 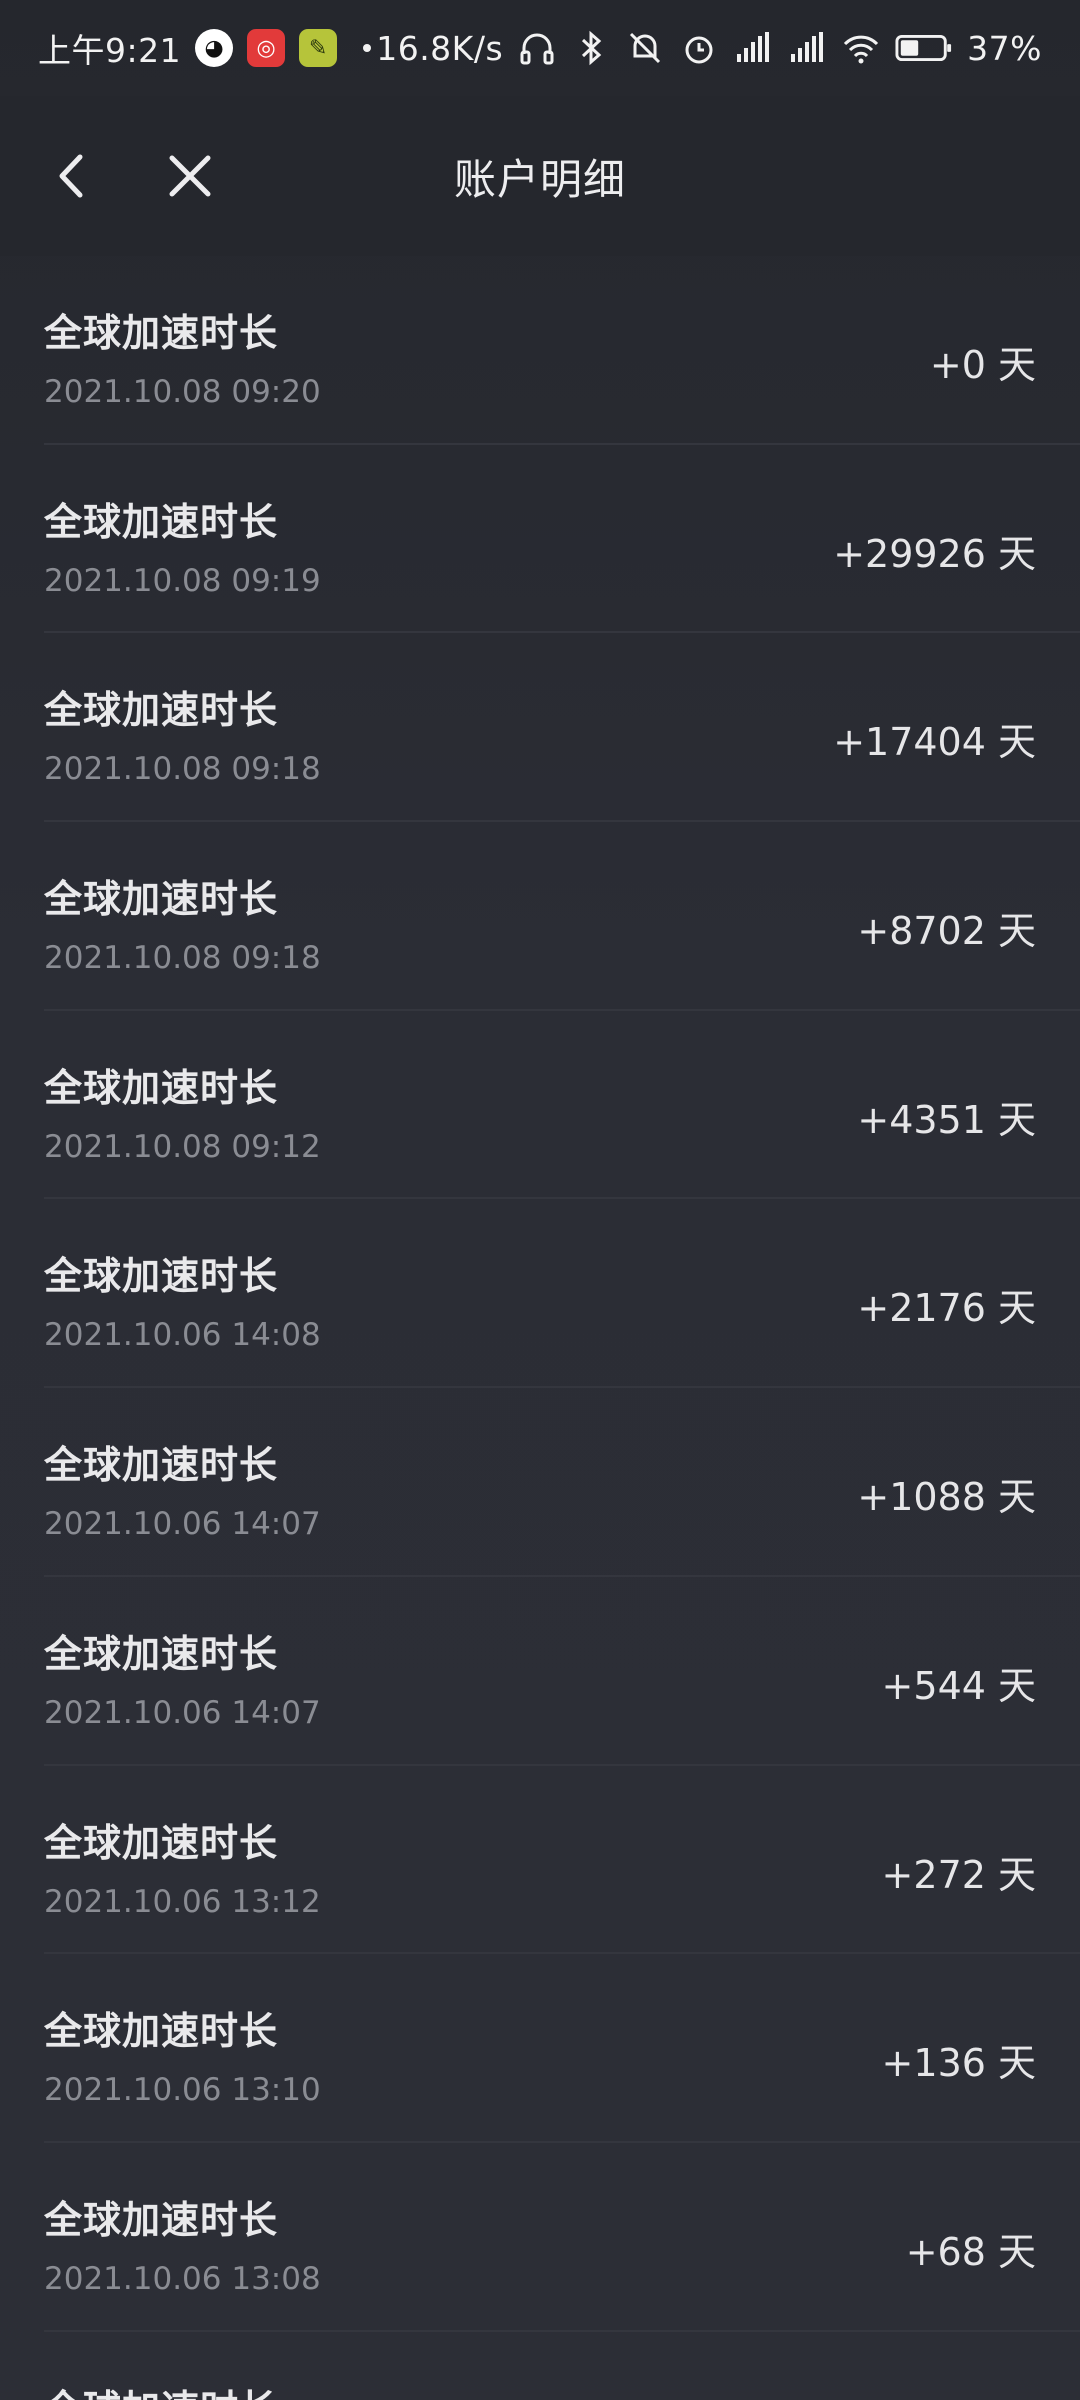 What do you see at coordinates (540, 916) in the screenshot?
I see `list-item: 全球加速时长 2021.10.08 09:18 +8702 天` at bounding box center [540, 916].